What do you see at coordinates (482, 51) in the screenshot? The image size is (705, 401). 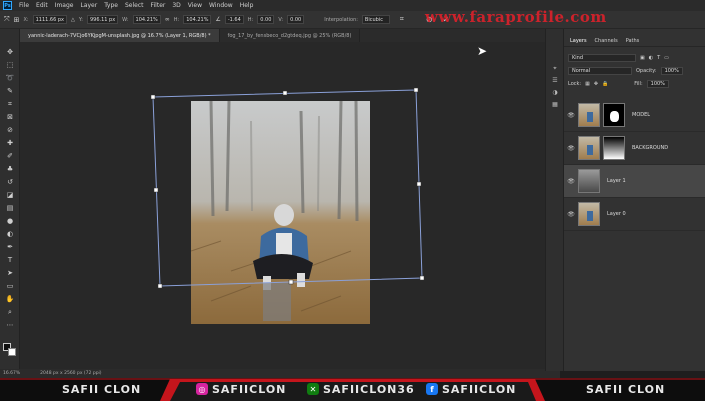 I see `mouse-cursor-icon: ➤` at bounding box center [482, 51].